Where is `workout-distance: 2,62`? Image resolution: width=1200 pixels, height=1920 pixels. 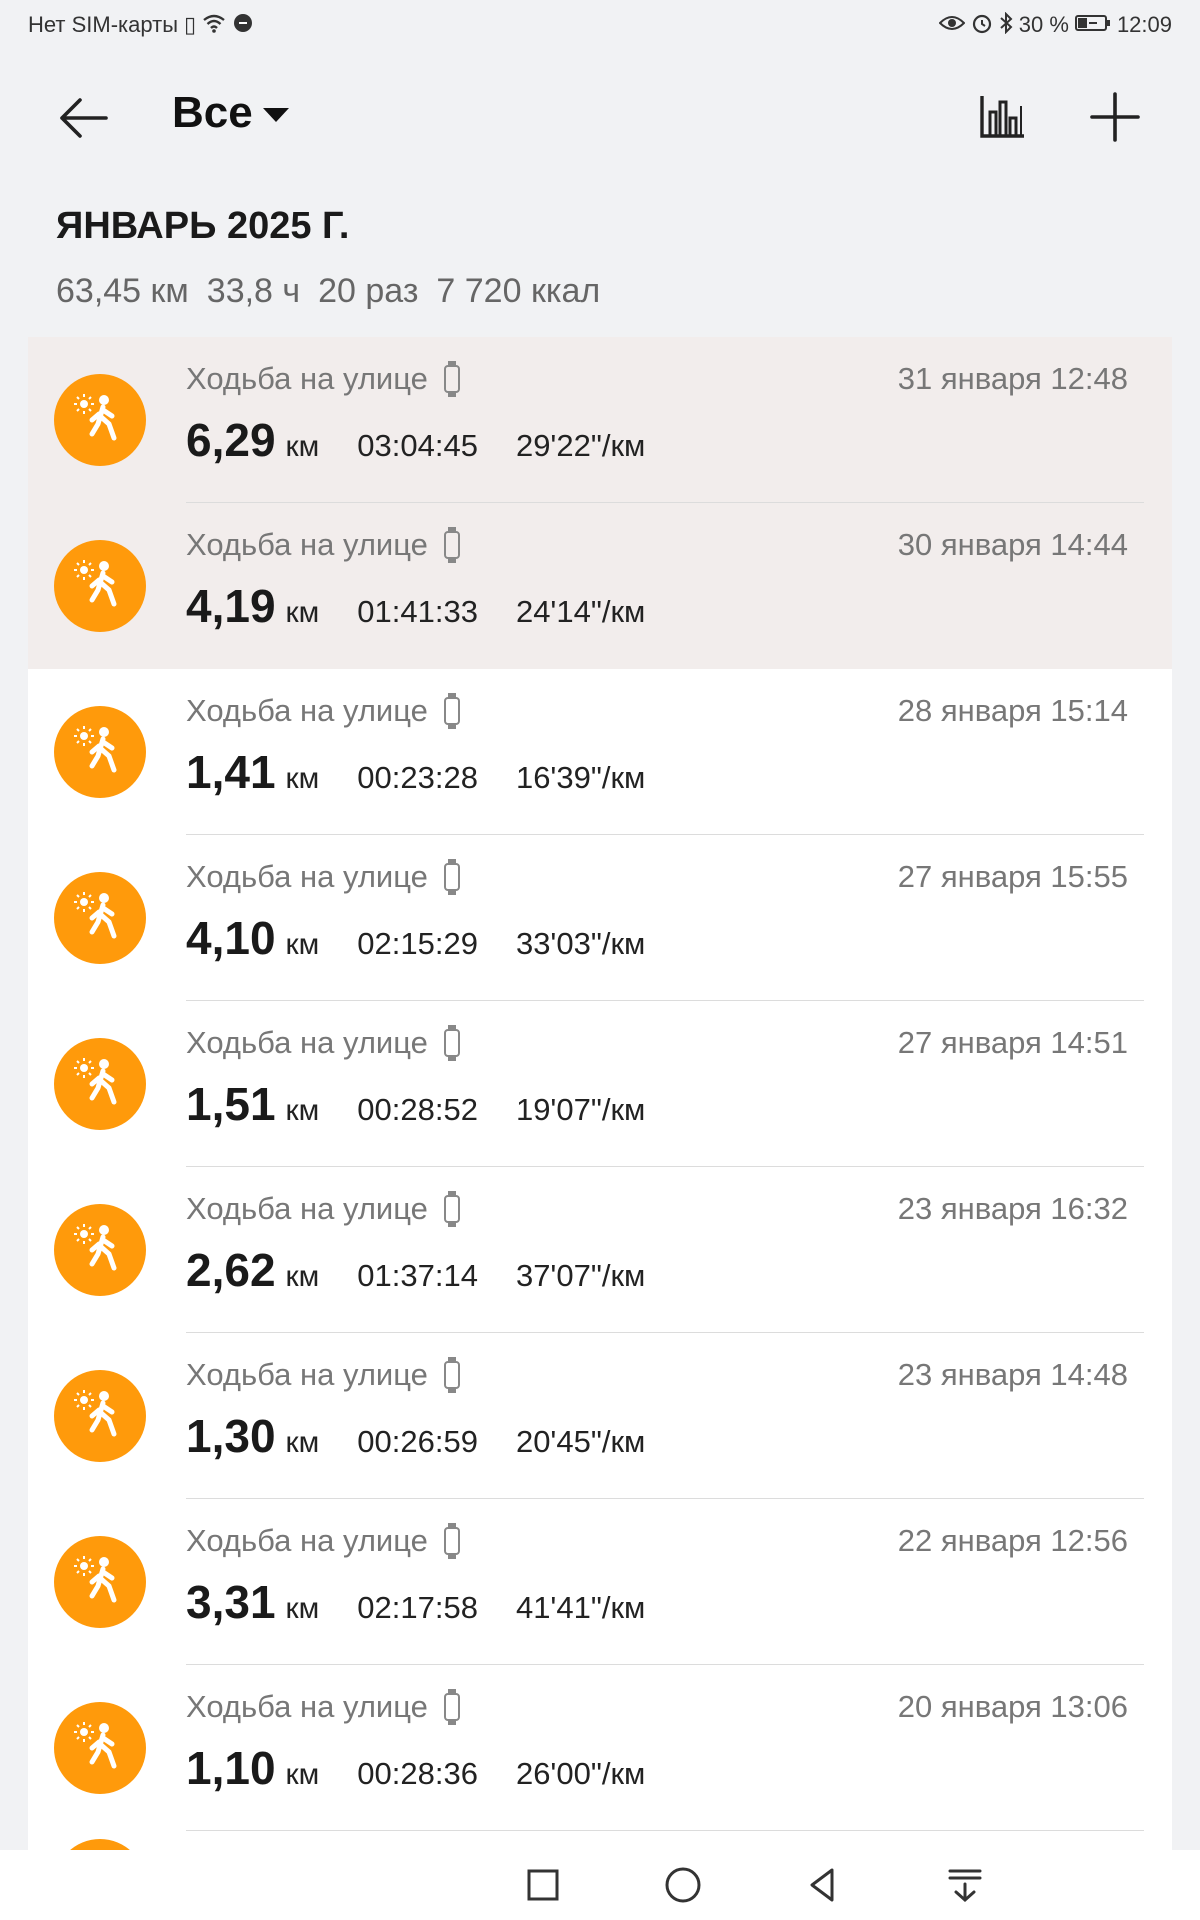 workout-distance: 2,62 is located at coordinates (231, 1270).